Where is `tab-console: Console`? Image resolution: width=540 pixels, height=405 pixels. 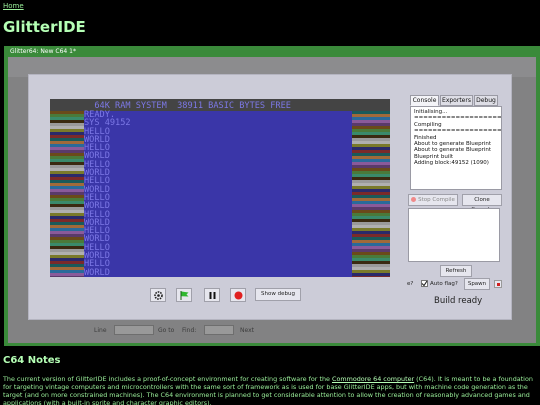
tab-console: Console is located at coordinates (424, 100).